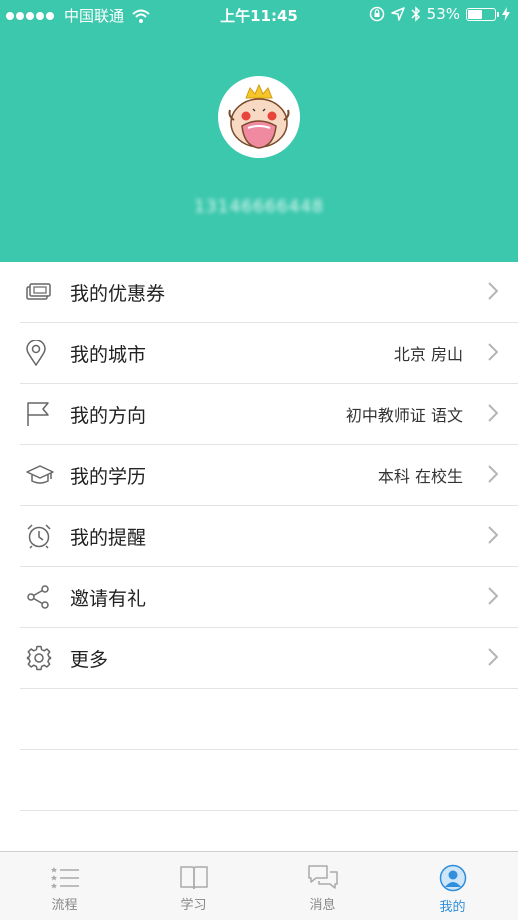 This screenshot has height=920, width=518. I want to click on avatar, so click(259, 117).